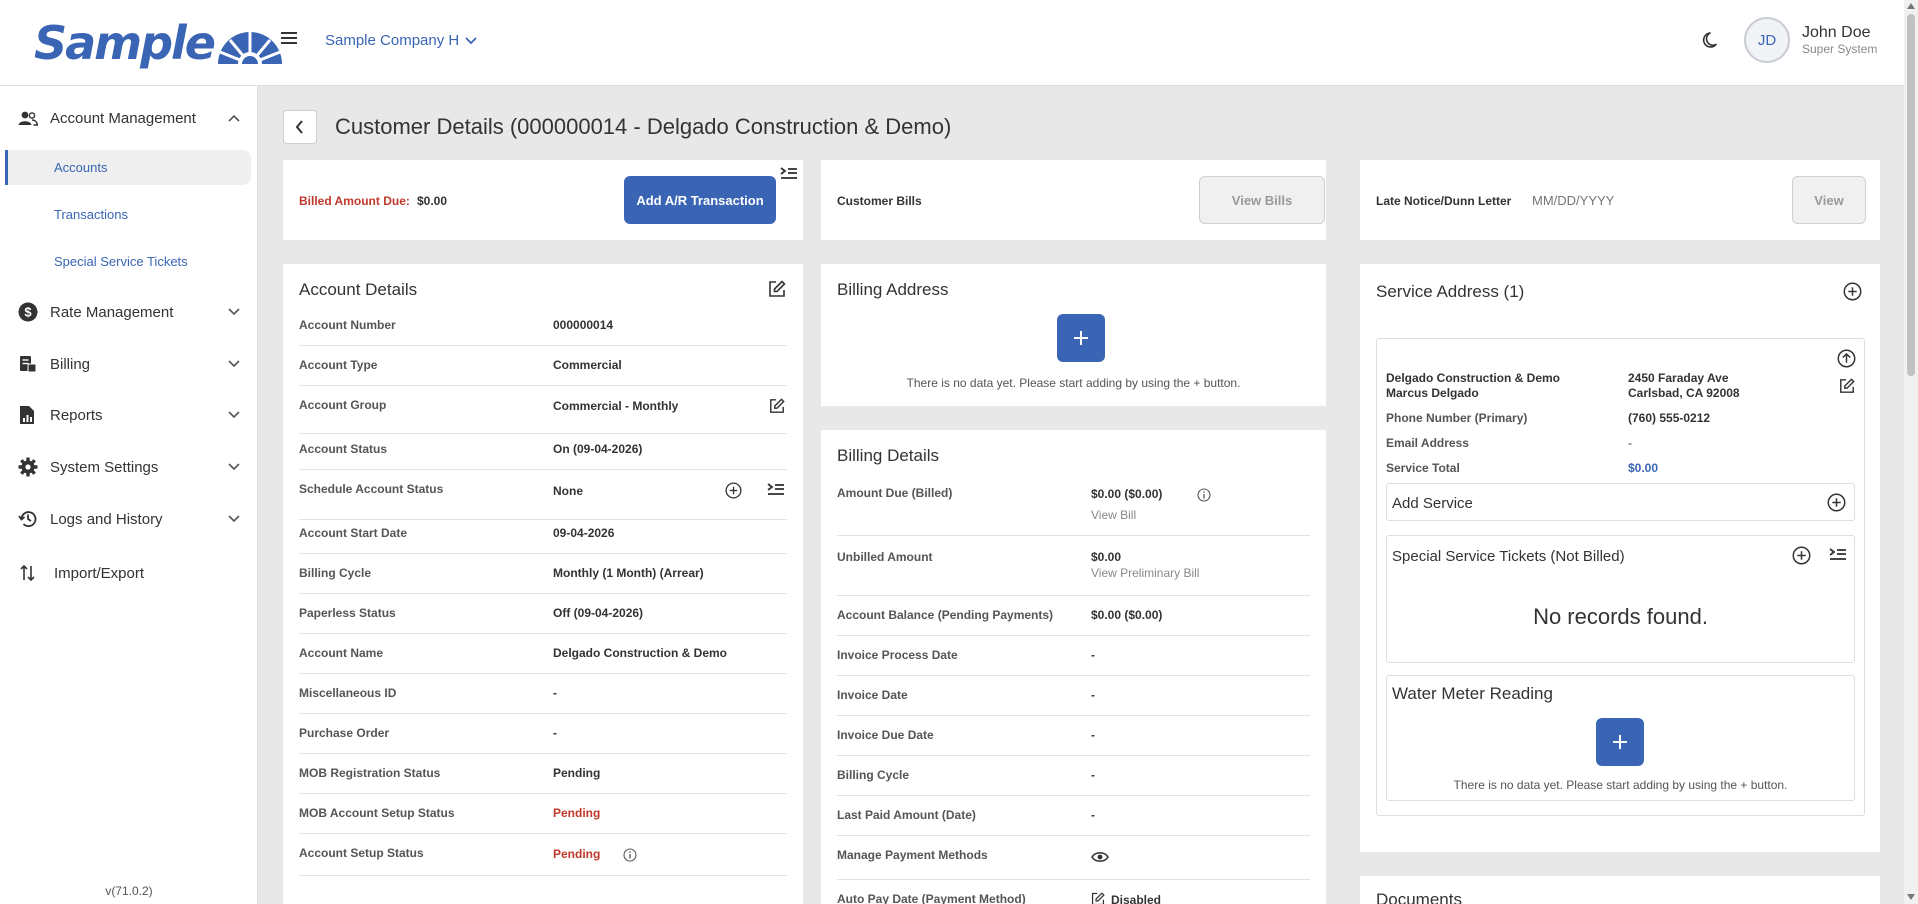  What do you see at coordinates (700, 200) in the screenshot?
I see `add-ar-transaction-button: Add A/R Transaction` at bounding box center [700, 200].